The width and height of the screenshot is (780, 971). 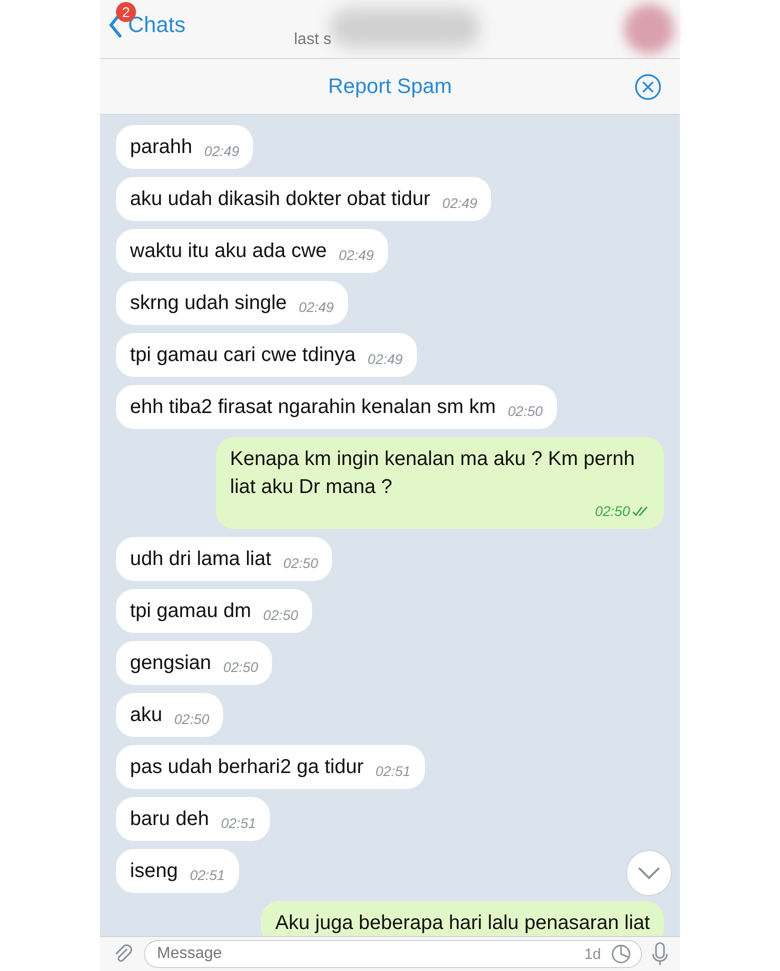 I want to click on message-text: udh dri lama liat, so click(x=201, y=559).